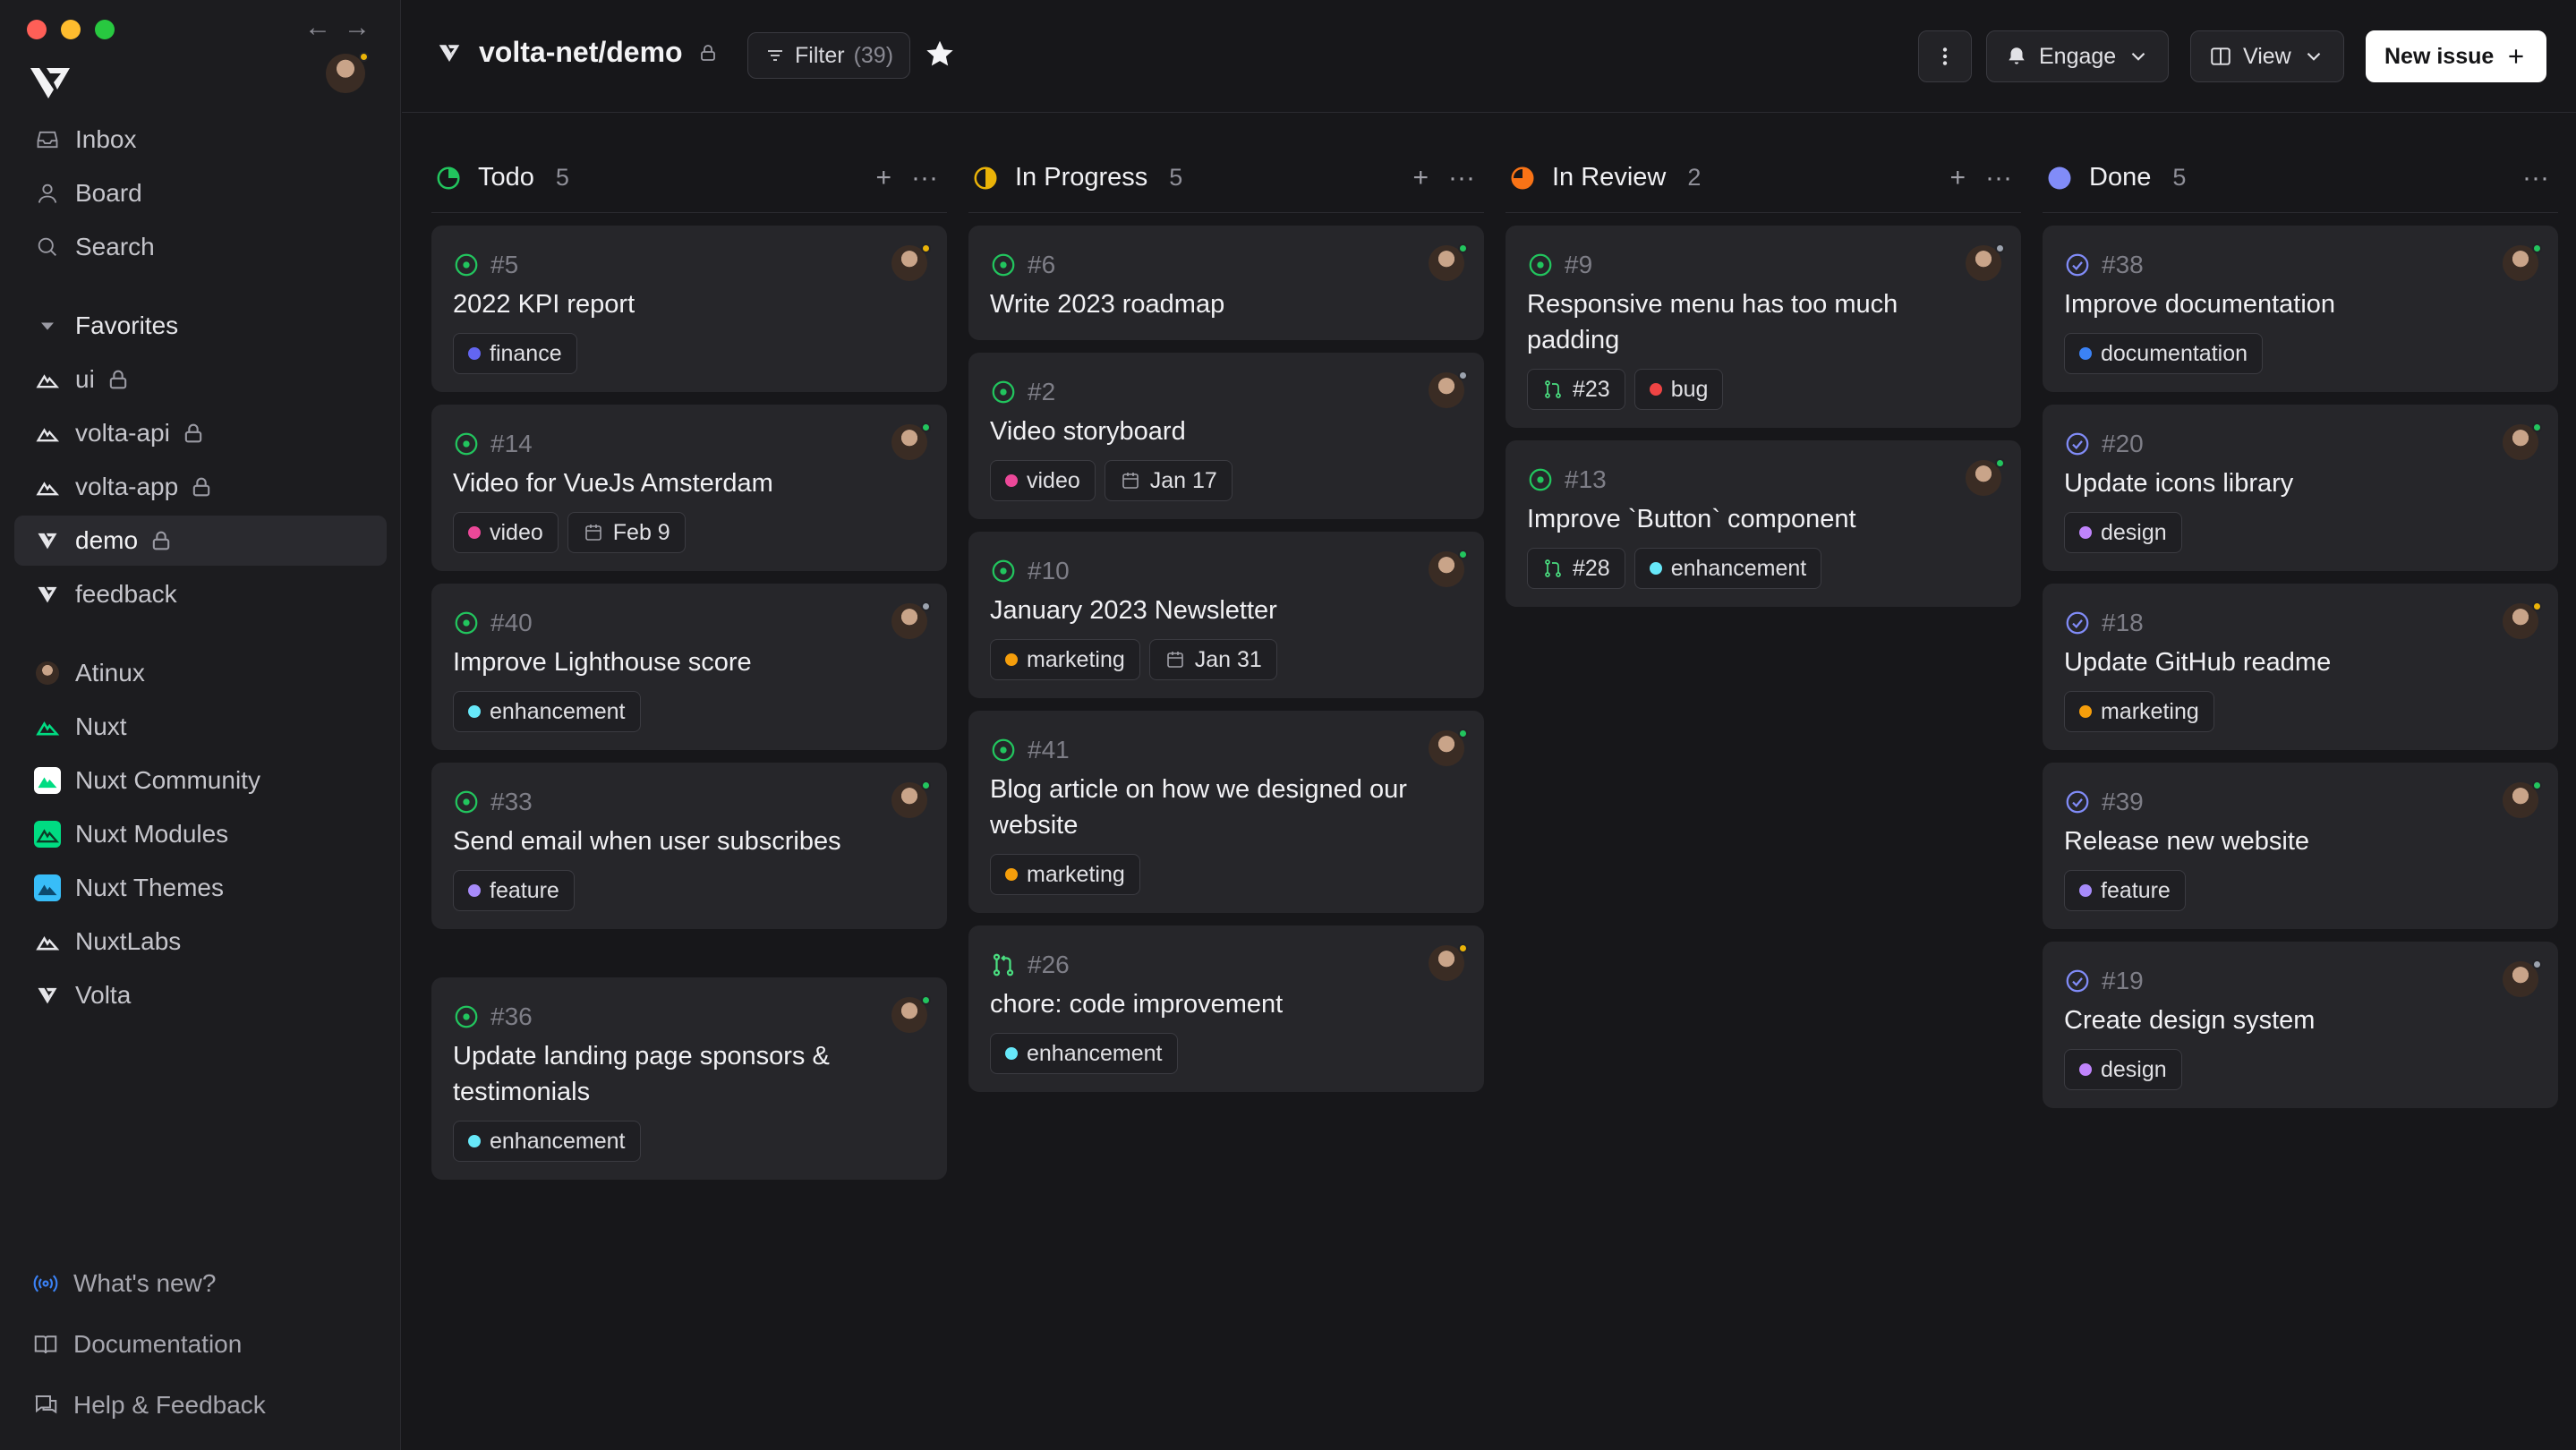 The height and width of the screenshot is (1450, 2576). What do you see at coordinates (200, 1344) in the screenshot?
I see `documentation-link: Documentation` at bounding box center [200, 1344].